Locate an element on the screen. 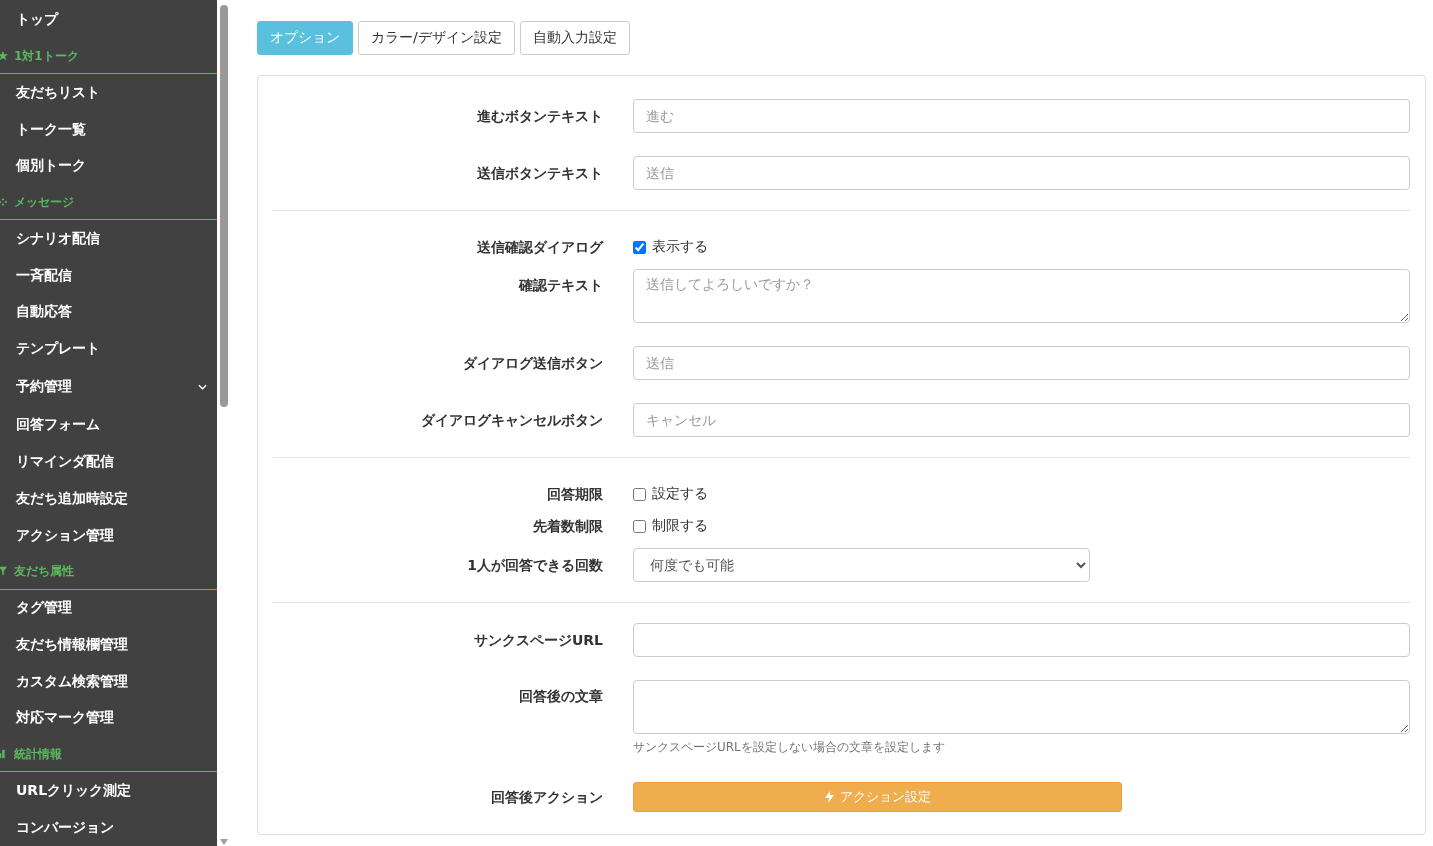 This screenshot has width=1433, height=846. tab: 自動入力設定 is located at coordinates (574, 38).